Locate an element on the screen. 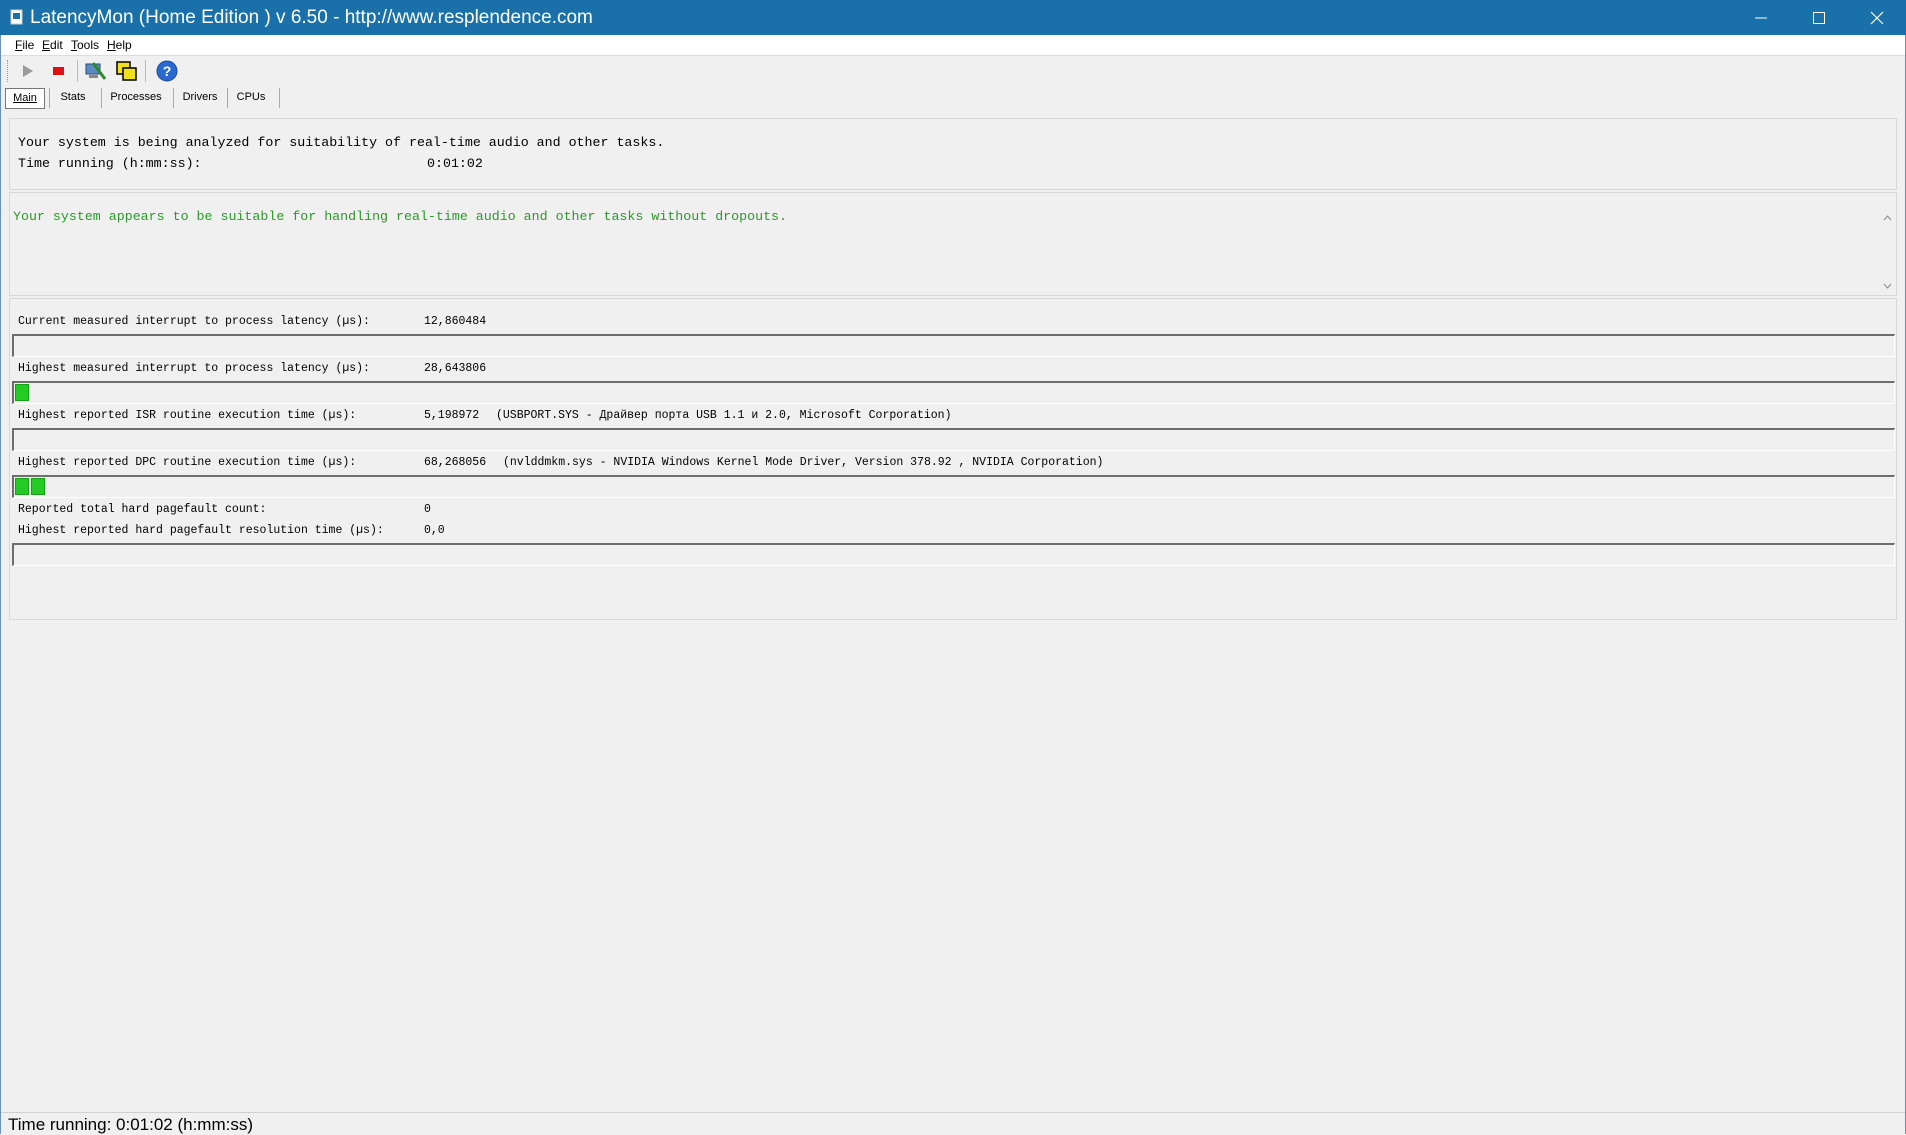  menu-edit: Edit is located at coordinates (52, 45).